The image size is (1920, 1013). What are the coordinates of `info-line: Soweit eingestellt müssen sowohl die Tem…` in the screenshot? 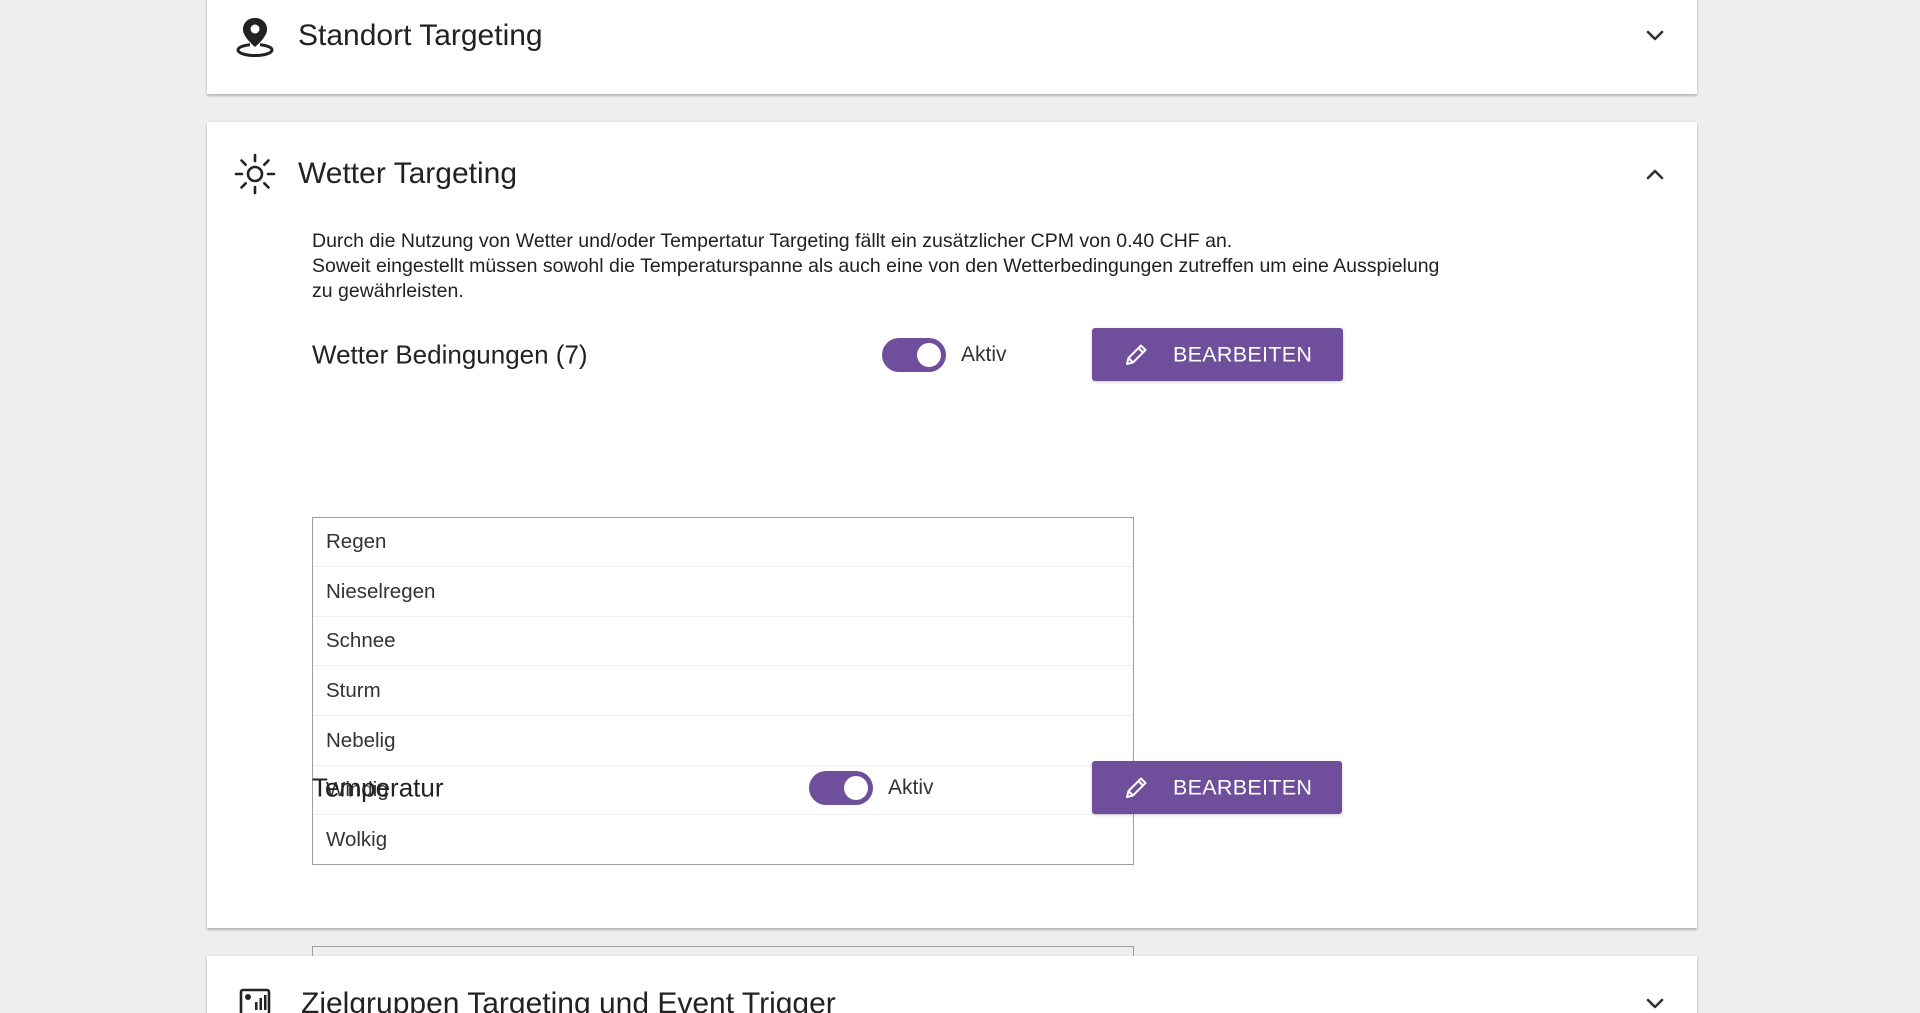 It's located at (876, 266).